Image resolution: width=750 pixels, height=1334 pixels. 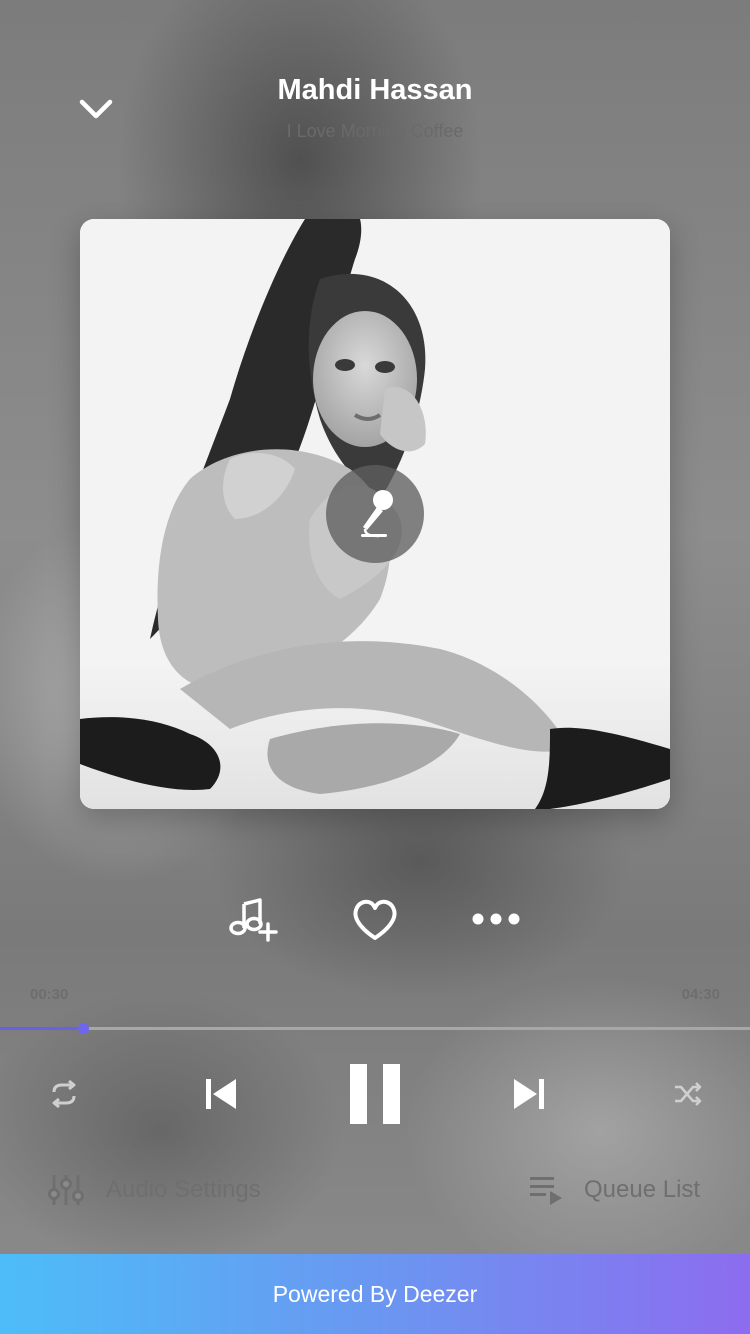 I want to click on microphone-icon, so click(x=377, y=514).